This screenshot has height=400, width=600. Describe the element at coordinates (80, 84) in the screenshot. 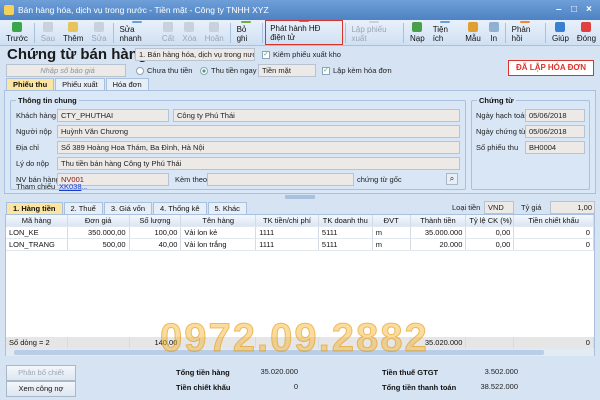

I see `tab-phieu-xuat: Phiếu xuất` at that location.